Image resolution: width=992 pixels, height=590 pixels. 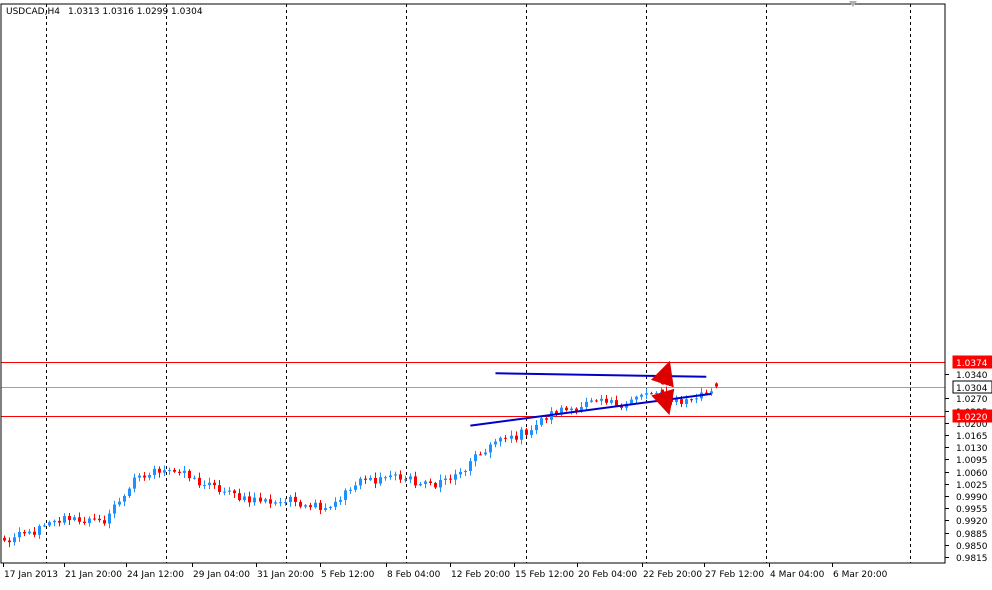 What do you see at coordinates (972, 461) in the screenshot?
I see `price-tick-label: 1.0095` at bounding box center [972, 461].